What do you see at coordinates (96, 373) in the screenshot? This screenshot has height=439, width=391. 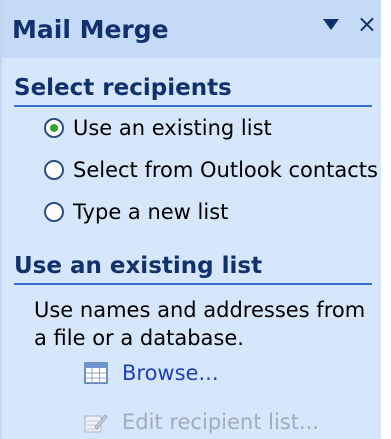 I see `table-grid-icon` at bounding box center [96, 373].